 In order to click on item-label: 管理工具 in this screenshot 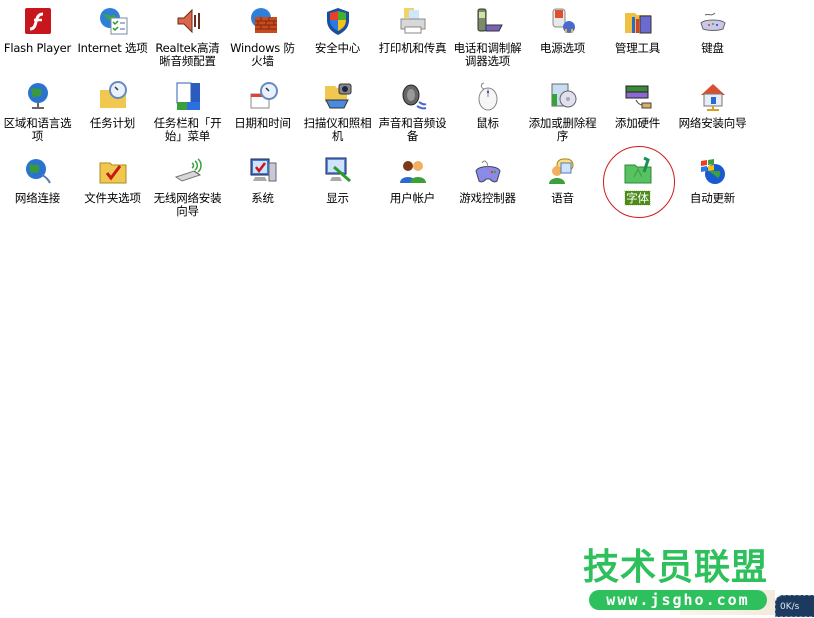, I will do `click(638, 48)`.